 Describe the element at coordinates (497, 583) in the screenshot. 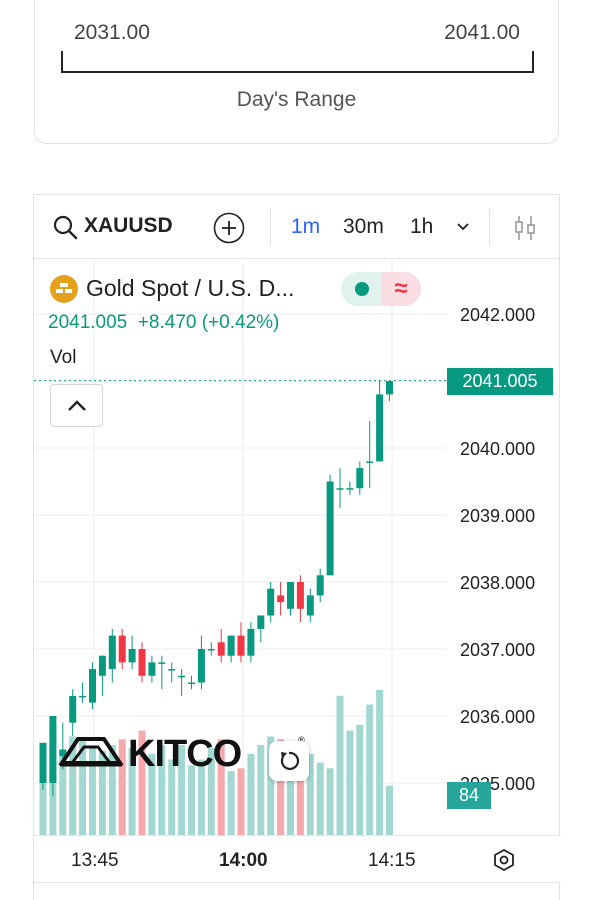

I see `price-axis-label: 2038.000` at that location.